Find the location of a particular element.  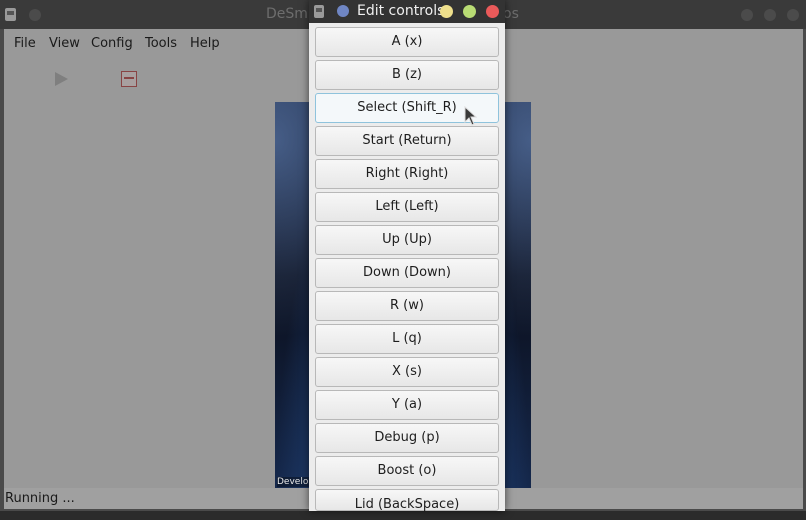

button-down: Down (Down) is located at coordinates (407, 273).